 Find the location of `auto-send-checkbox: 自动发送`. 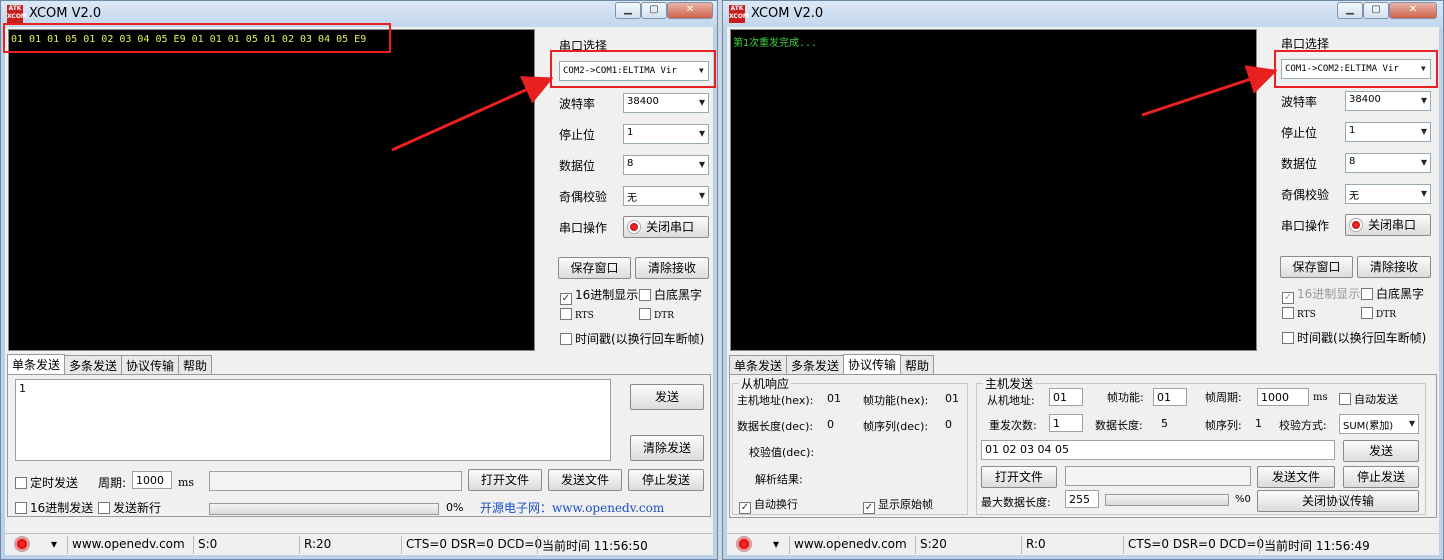

auto-send-checkbox: 自动发送 is located at coordinates (1368, 399).